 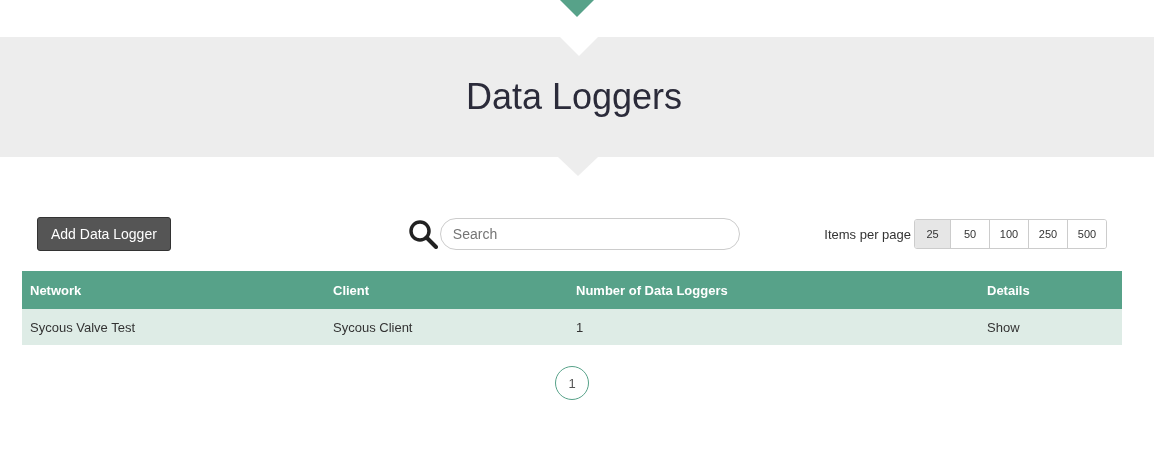 What do you see at coordinates (574, 97) in the screenshot?
I see `page-title: Data Loggers` at bounding box center [574, 97].